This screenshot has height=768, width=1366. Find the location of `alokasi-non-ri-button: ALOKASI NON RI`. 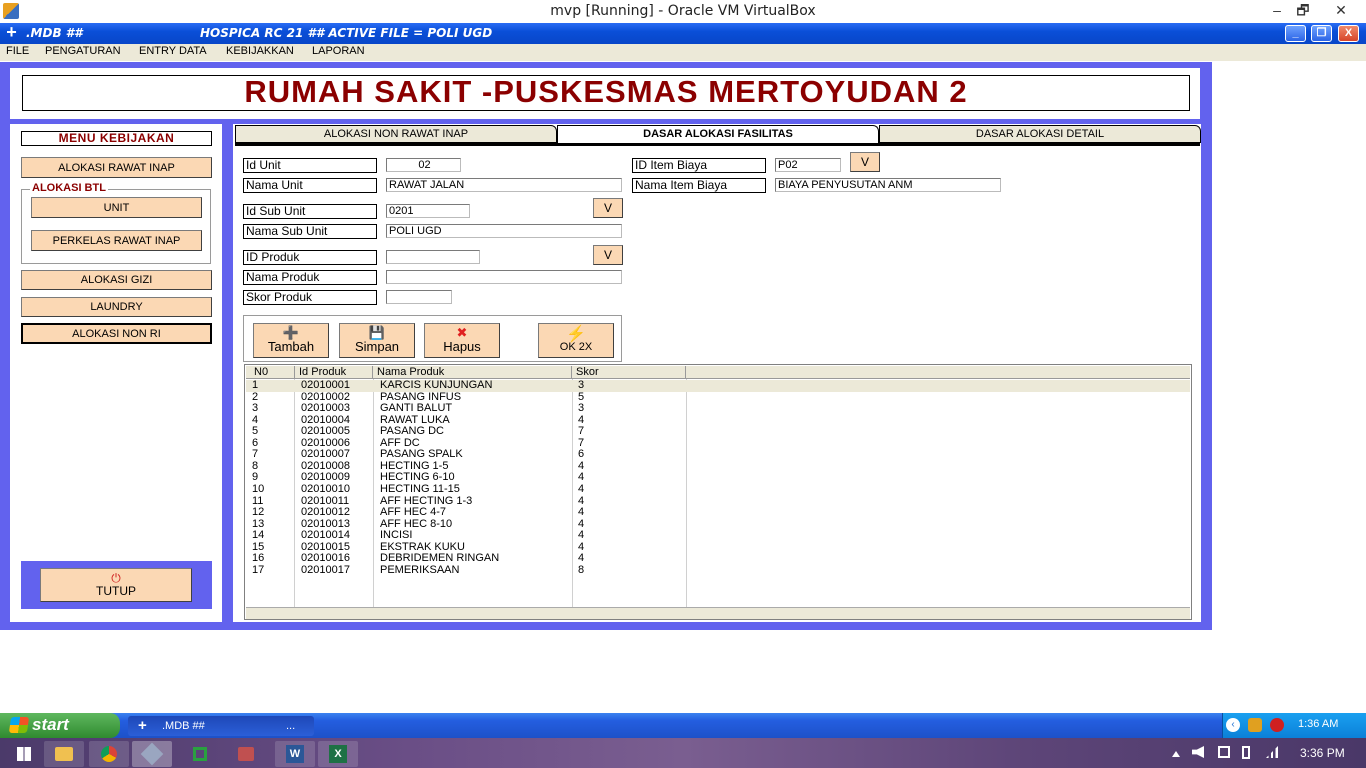

alokasi-non-ri-button: ALOKASI NON RI is located at coordinates (116, 333).